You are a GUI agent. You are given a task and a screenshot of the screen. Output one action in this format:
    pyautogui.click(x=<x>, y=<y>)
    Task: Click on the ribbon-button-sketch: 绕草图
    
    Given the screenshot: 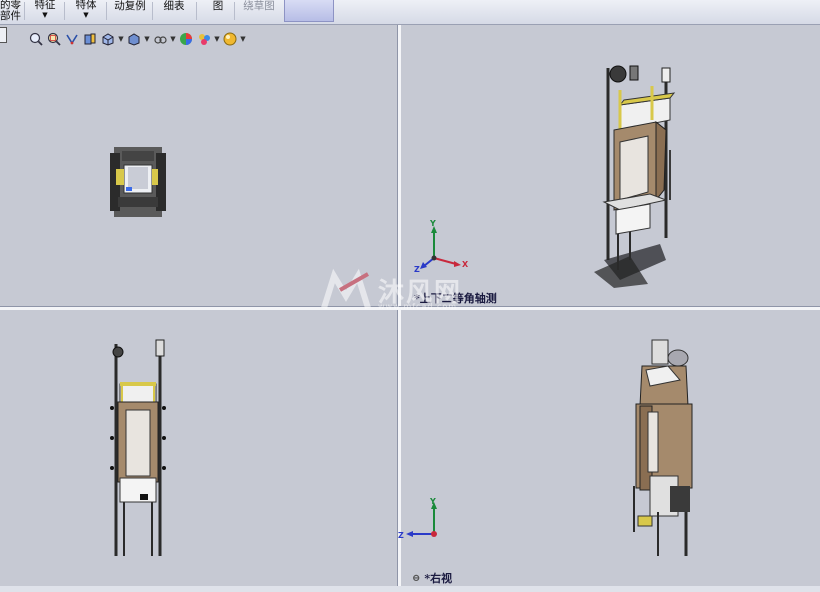 What is the action you would take?
    pyautogui.click(x=259, y=11)
    